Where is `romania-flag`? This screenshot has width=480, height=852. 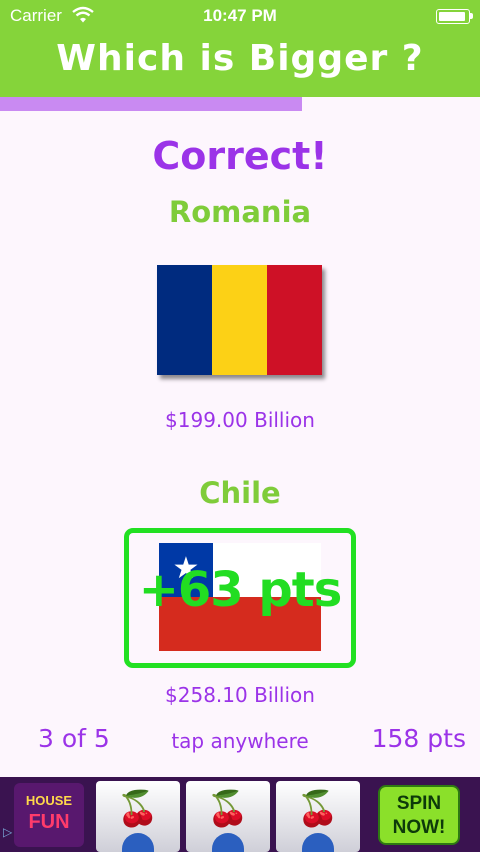
romania-flag is located at coordinates (239, 320).